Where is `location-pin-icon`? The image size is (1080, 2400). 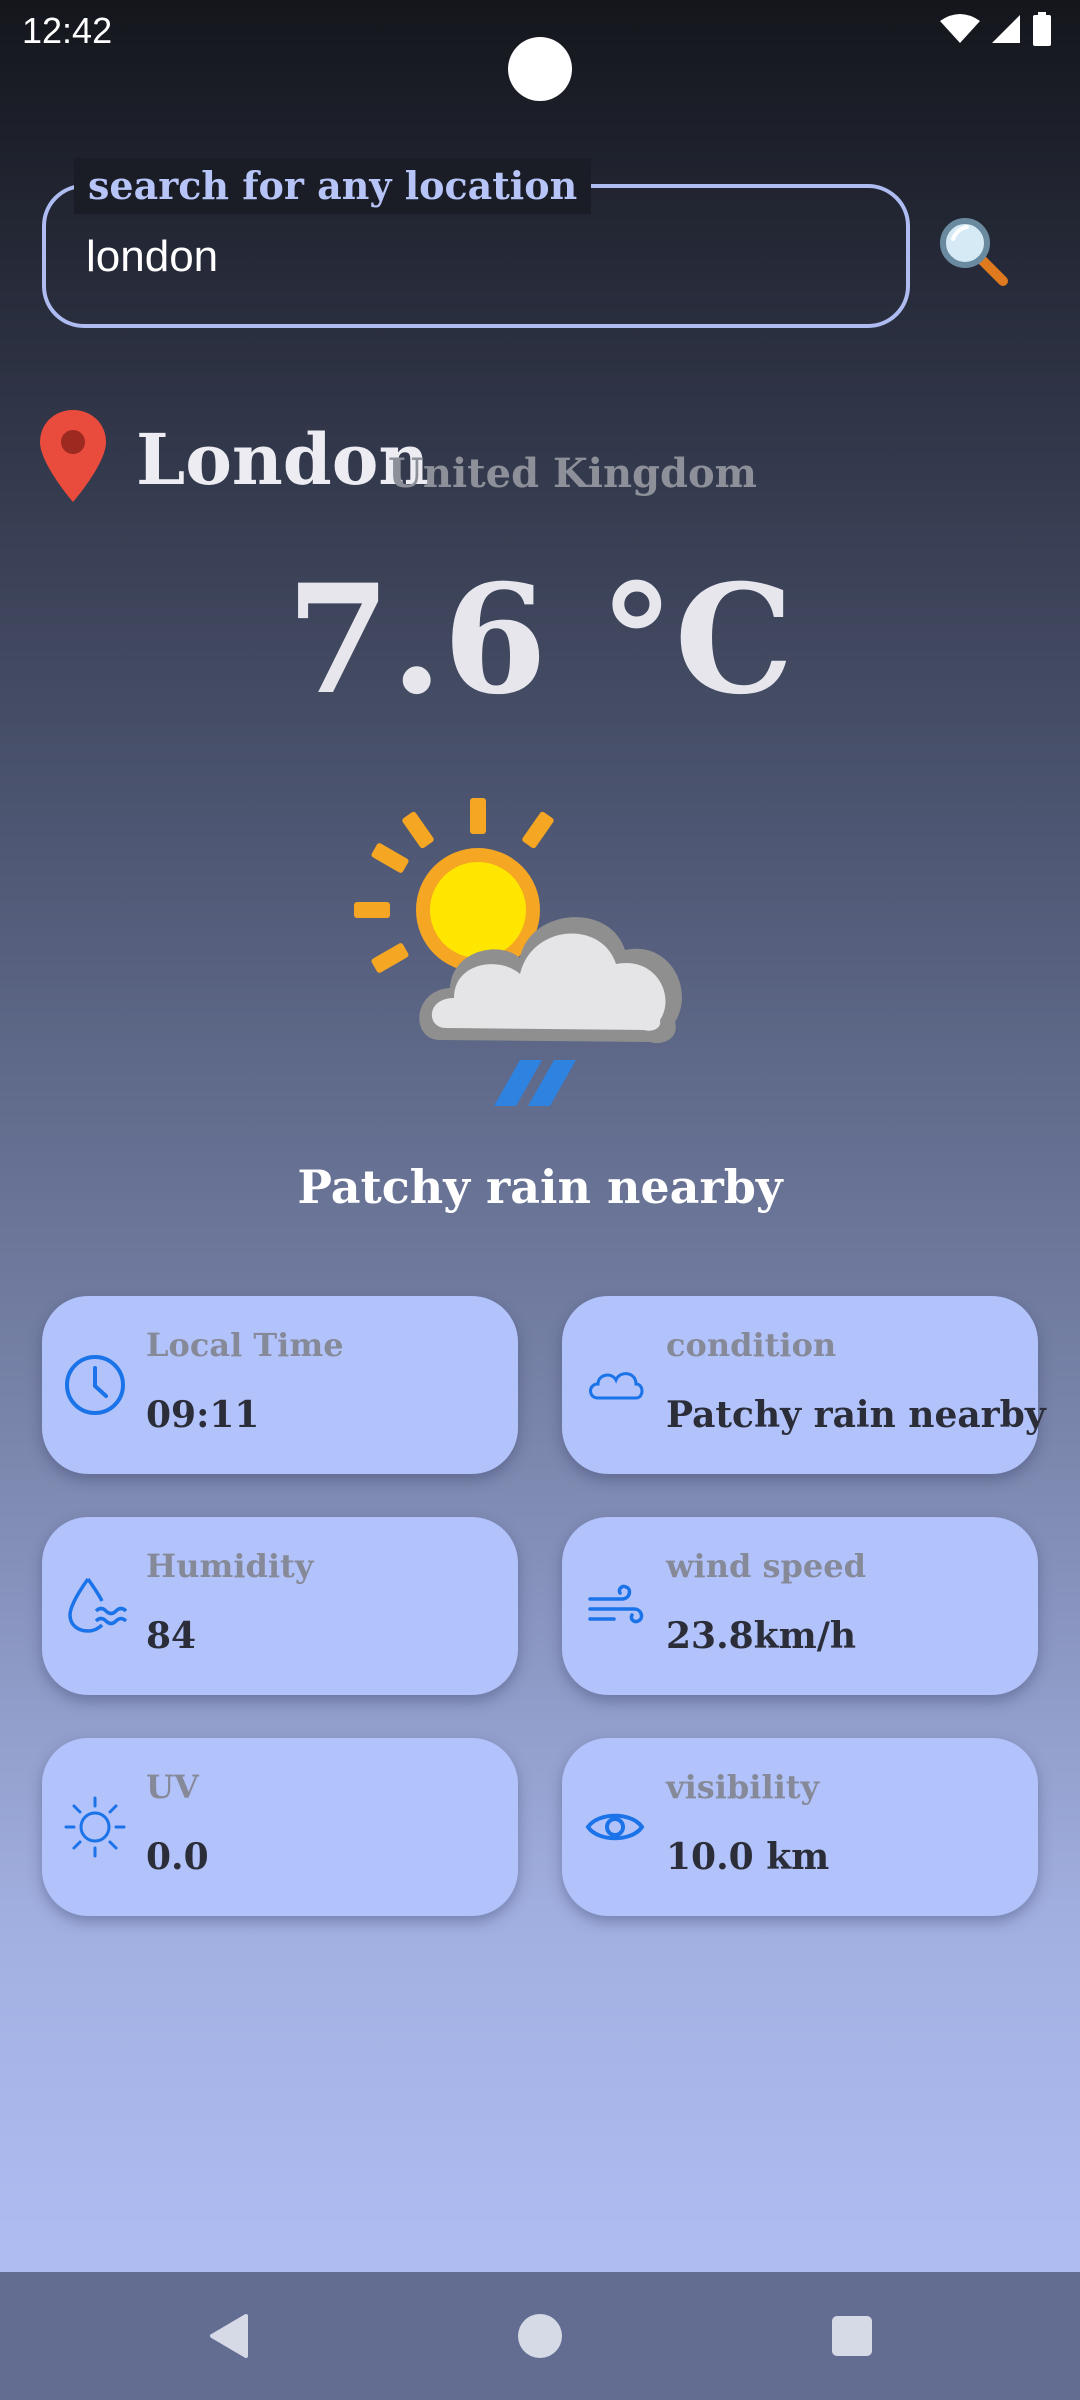
location-pin-icon is located at coordinates (73, 456).